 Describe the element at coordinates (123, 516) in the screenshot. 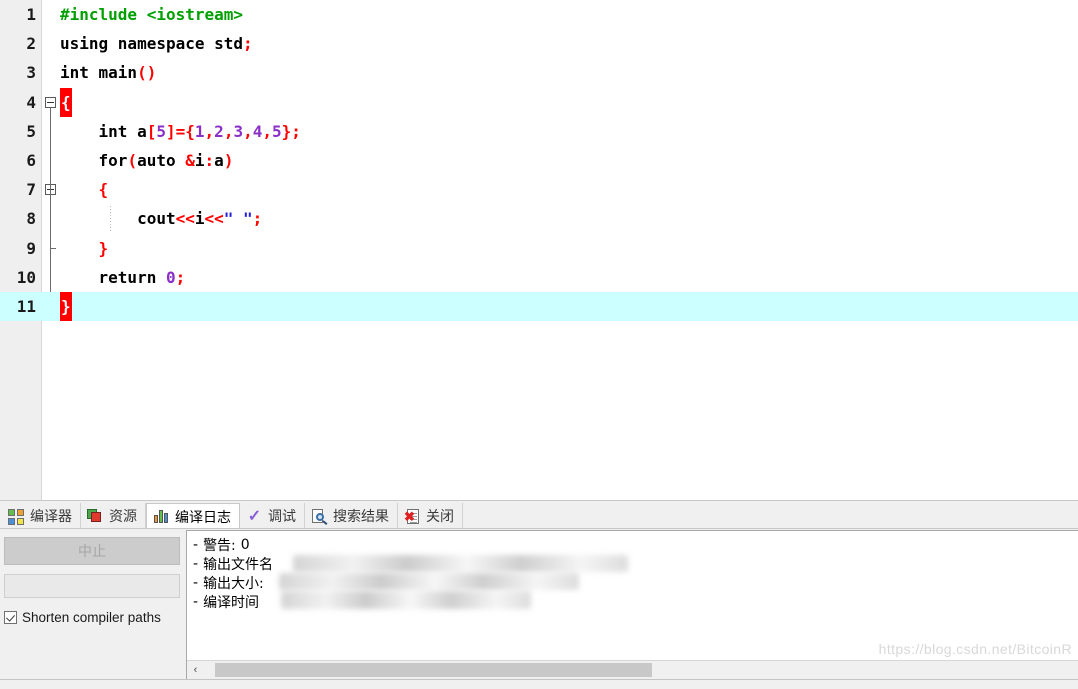

I see `tab-label: 资源` at that location.